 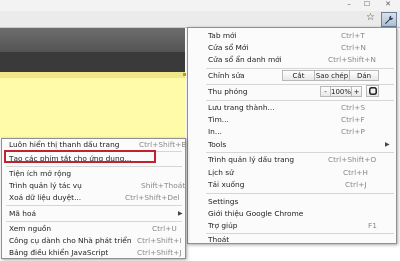 I want to click on menu-item-shortcut: Ctrl+Shift+J, so click(x=159, y=252).